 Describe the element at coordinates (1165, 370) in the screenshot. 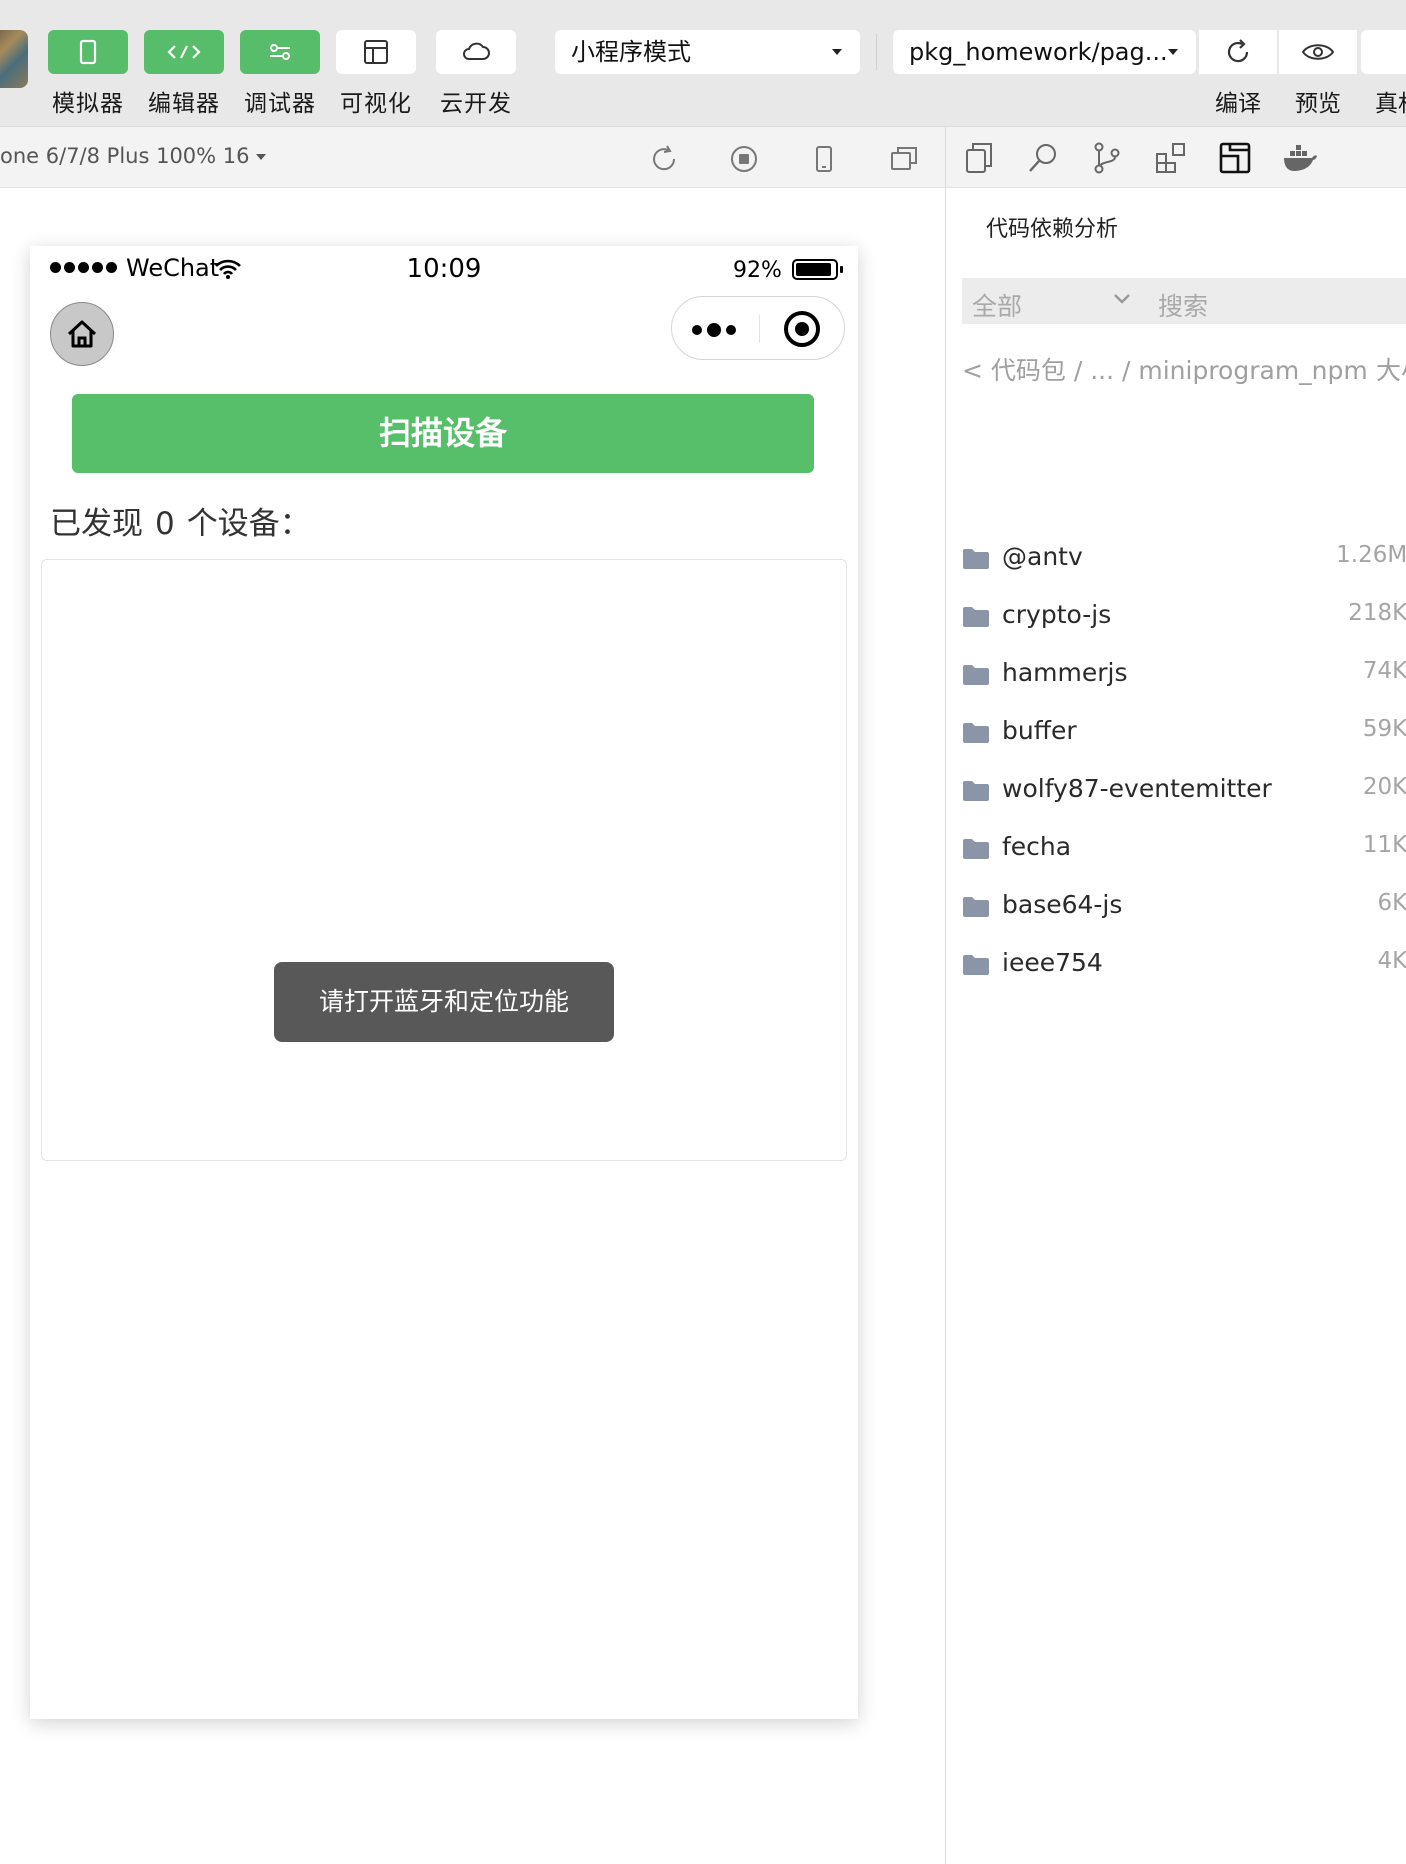

I see `breadcrumb-path: < 代码包 / ... / miniprogram_npm` at that location.